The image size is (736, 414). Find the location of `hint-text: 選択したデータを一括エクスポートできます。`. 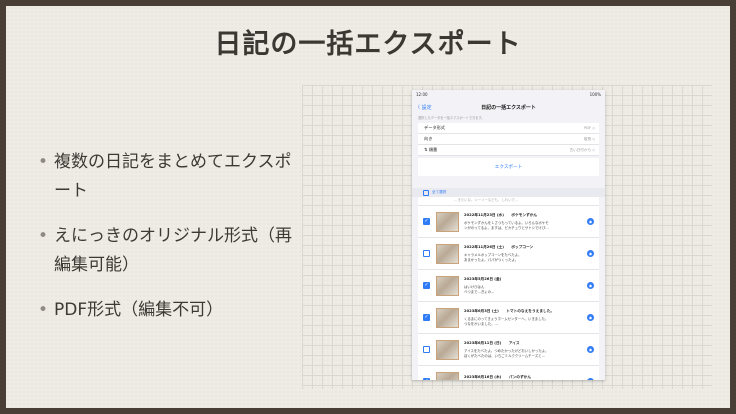

hint-text: 選択したデータを一括エクスポートできます。 is located at coordinates (451, 118).